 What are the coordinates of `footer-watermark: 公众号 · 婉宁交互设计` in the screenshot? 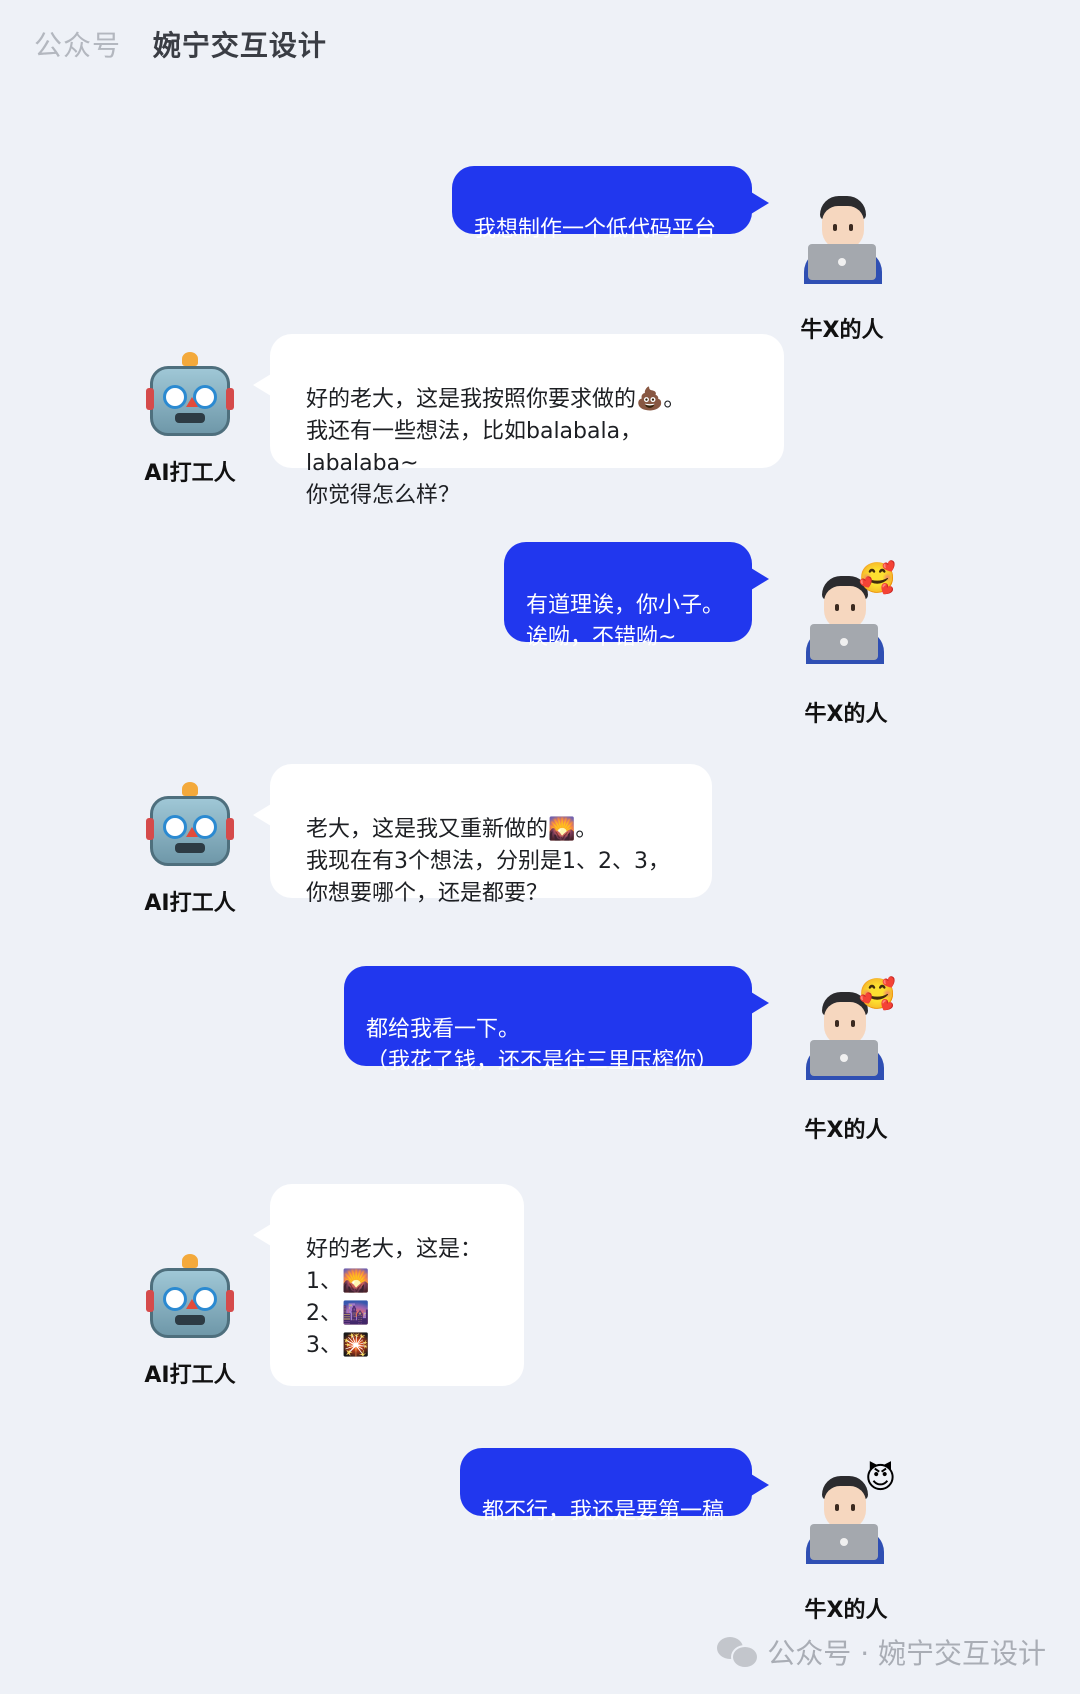 It's located at (881, 1652).